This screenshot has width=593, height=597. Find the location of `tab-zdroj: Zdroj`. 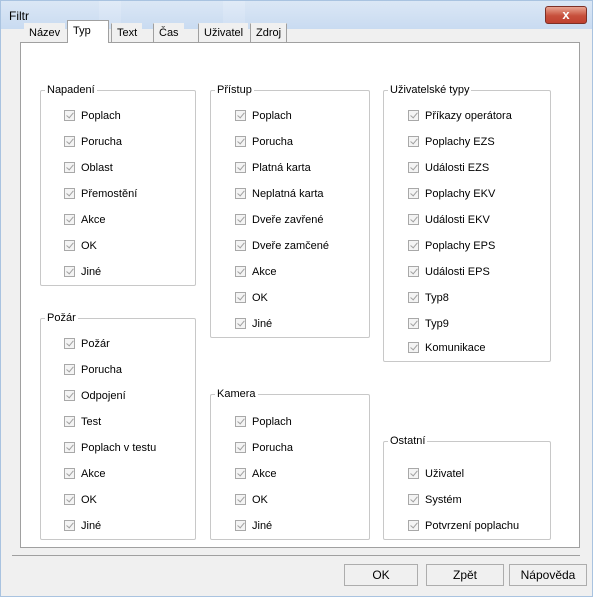

tab-zdroj: Zdroj is located at coordinates (269, 32).